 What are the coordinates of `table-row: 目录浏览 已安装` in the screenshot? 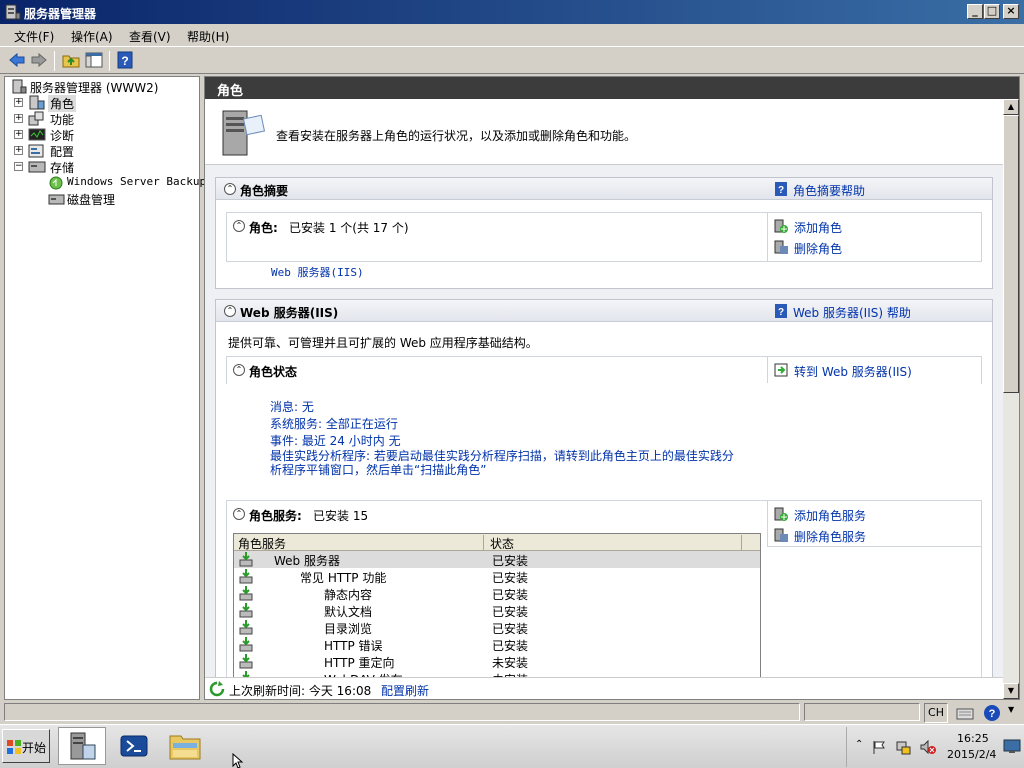 It's located at (497, 627).